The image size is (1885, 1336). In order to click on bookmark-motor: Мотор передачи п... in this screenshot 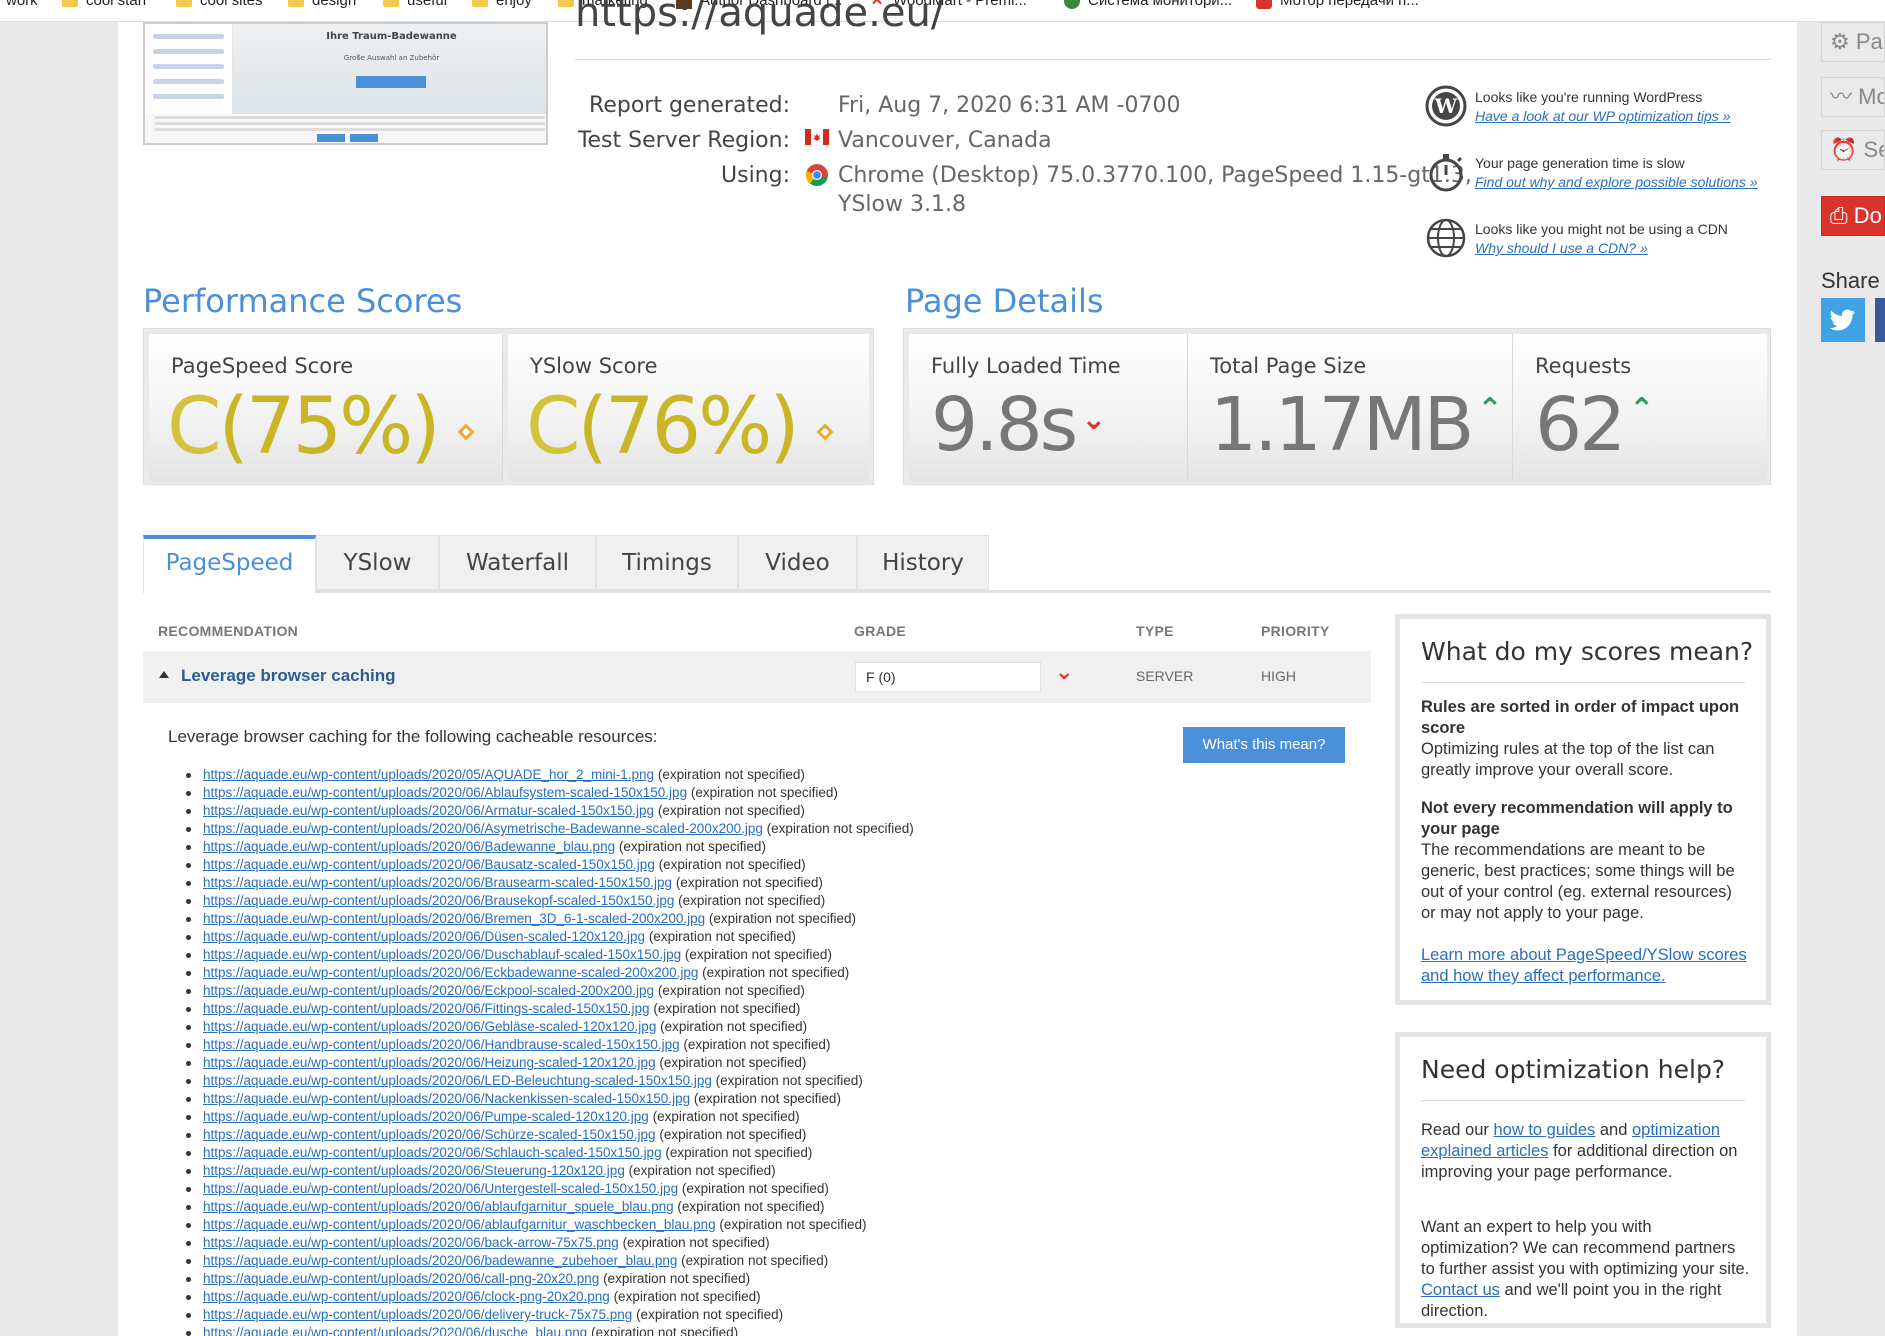, I will do `click(1337, 5)`.